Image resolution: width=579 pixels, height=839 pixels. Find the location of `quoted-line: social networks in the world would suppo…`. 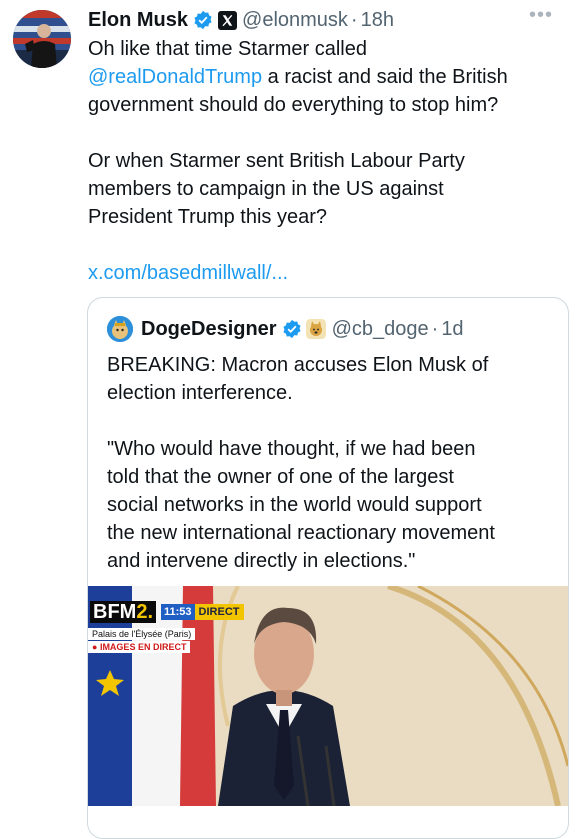

quoted-line: social networks in the world would suppo… is located at coordinates (294, 505).